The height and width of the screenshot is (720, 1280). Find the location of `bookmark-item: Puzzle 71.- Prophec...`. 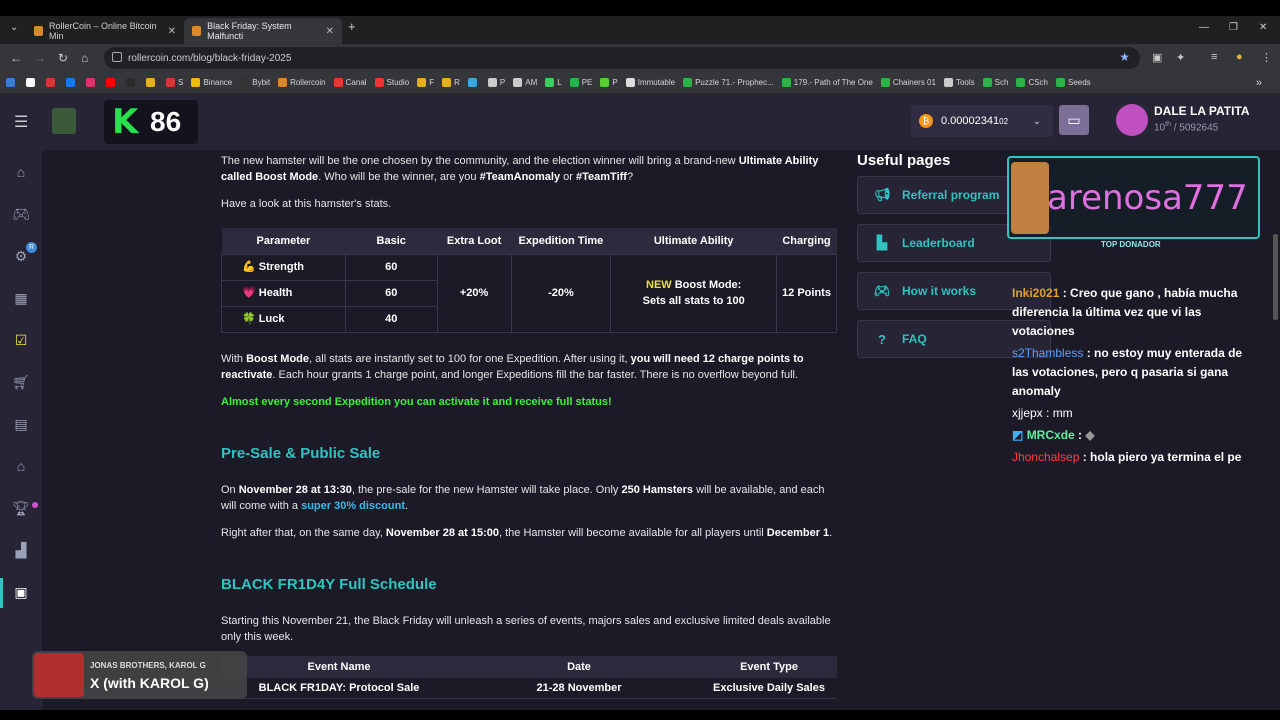

bookmark-item: Puzzle 71.- Prophec... is located at coordinates (728, 82).